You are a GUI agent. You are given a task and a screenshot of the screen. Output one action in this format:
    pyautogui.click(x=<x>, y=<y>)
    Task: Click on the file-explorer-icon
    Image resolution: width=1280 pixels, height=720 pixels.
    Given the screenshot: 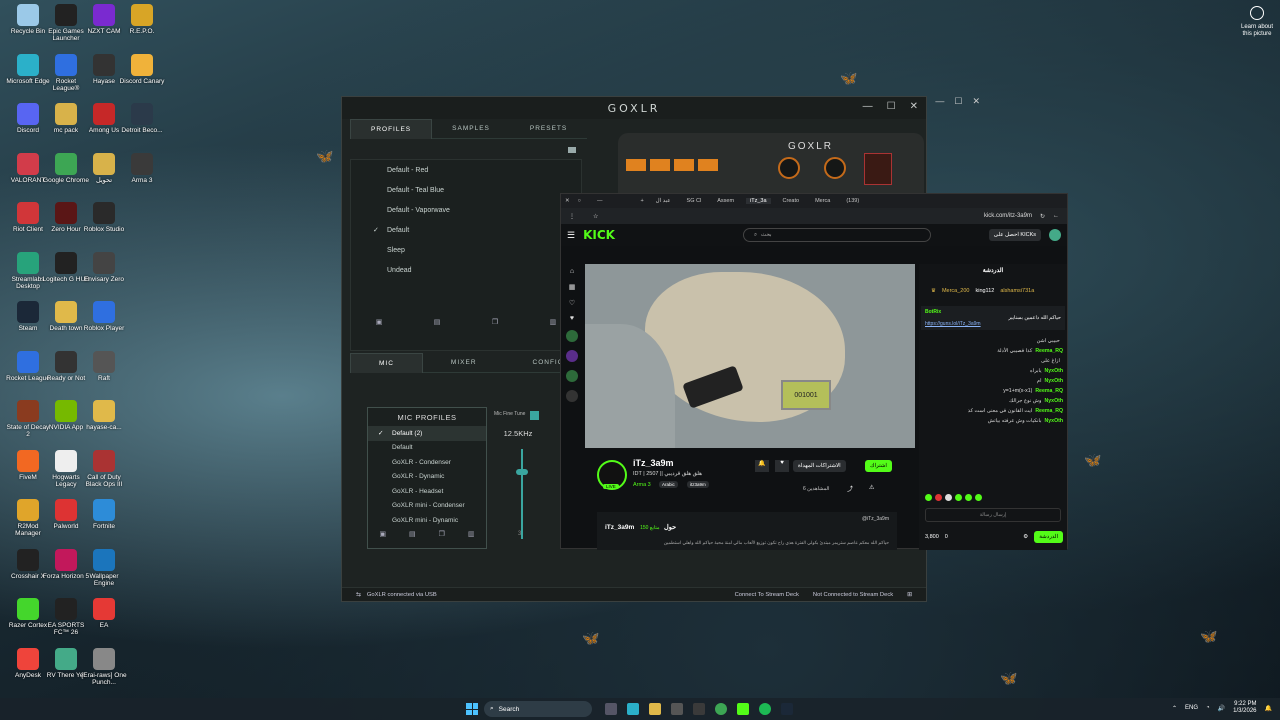 What is the action you would take?
    pyautogui.click(x=655, y=709)
    